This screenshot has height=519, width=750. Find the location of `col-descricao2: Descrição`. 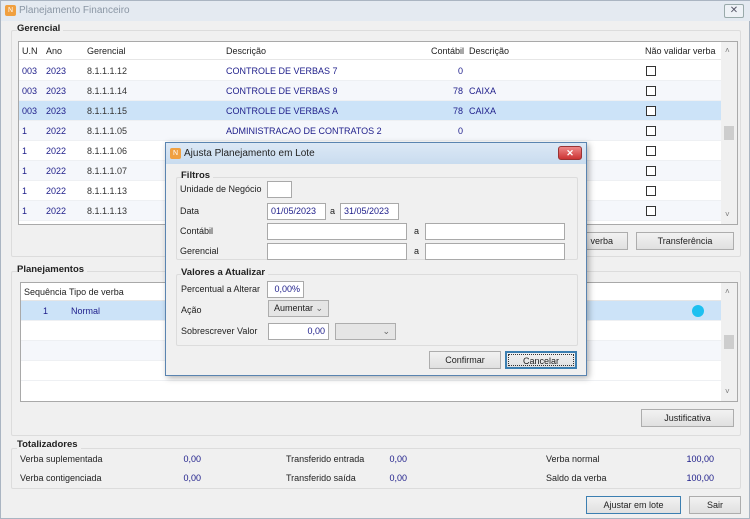

col-descricao2: Descrição is located at coordinates (489, 51).